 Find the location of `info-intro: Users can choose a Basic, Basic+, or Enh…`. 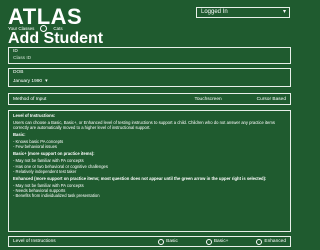

info-intro: Users can choose a Basic, Basic+, or Enh… is located at coordinates (144, 125).